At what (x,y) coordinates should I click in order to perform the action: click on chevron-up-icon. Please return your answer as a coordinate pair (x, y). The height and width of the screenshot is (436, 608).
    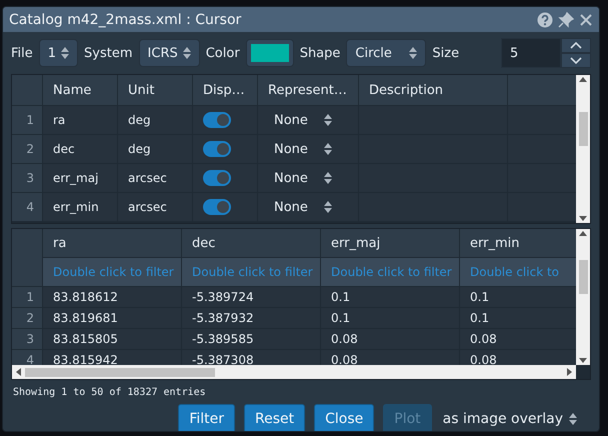
    Looking at the image, I should click on (576, 45).